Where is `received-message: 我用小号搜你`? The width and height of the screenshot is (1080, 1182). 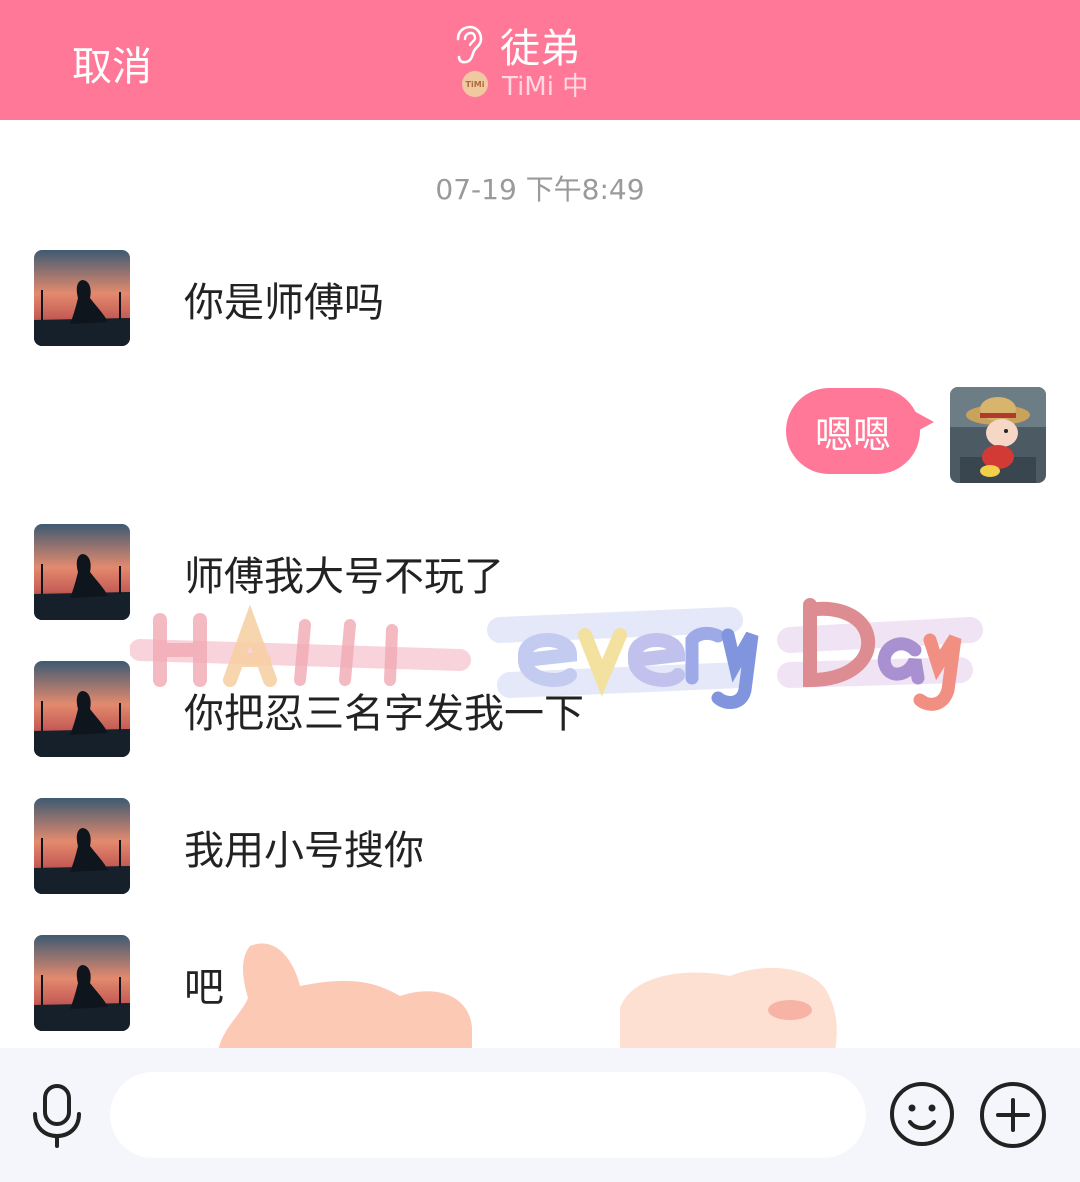 received-message: 我用小号搜你 is located at coordinates (304, 847).